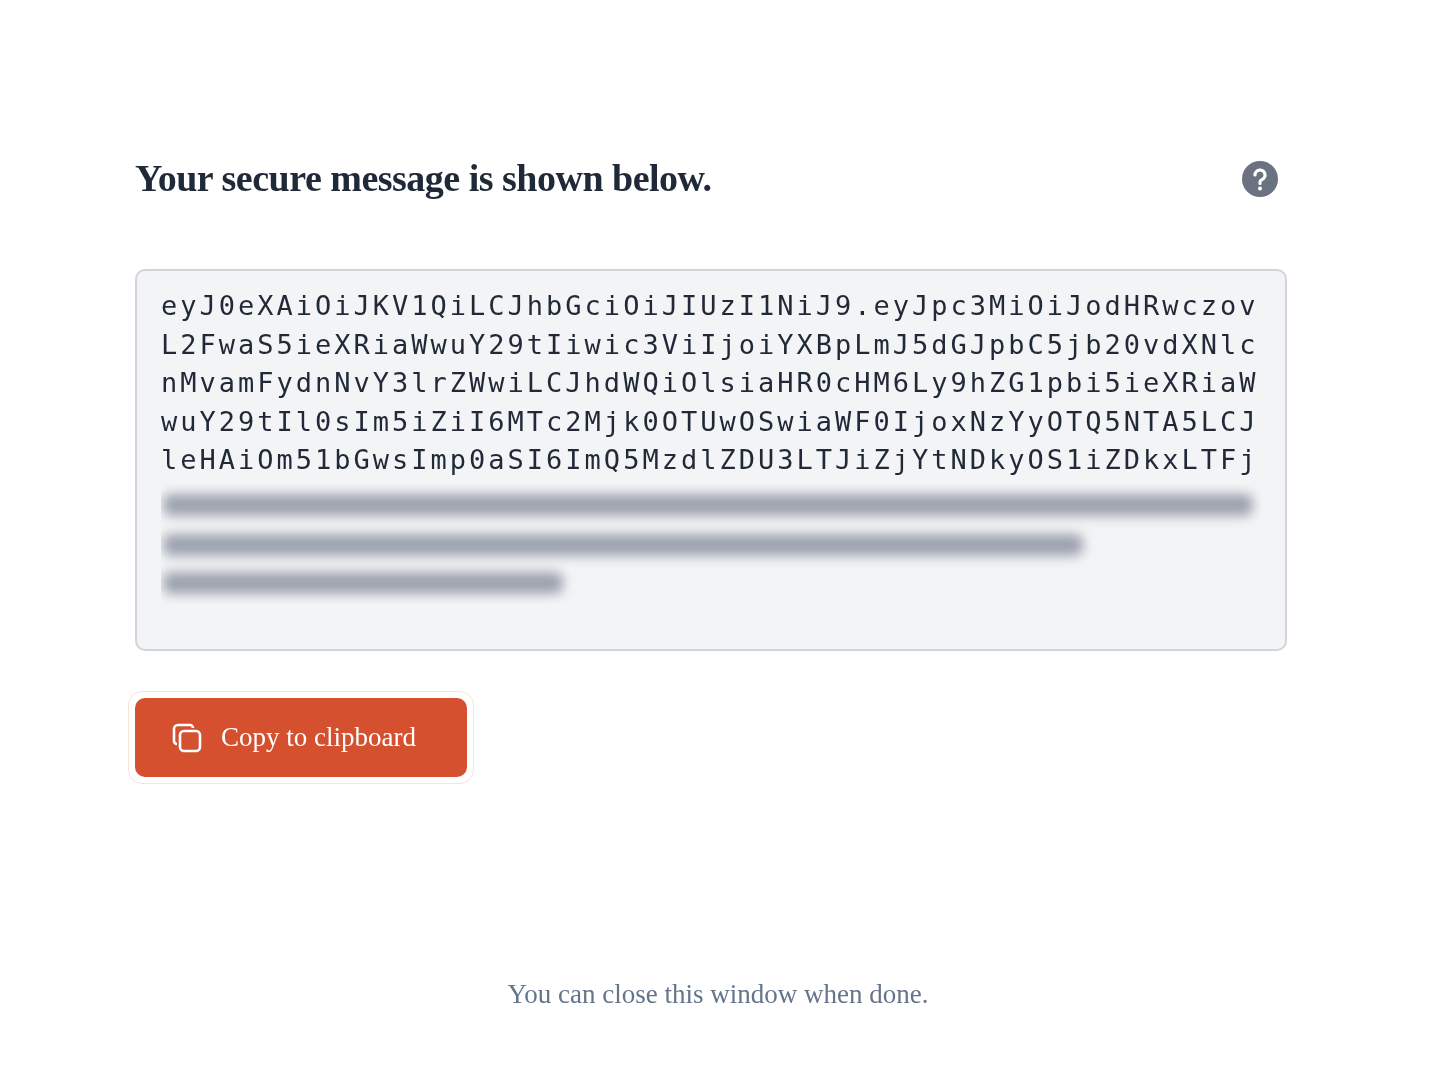 Image resolution: width=1436 pixels, height=1078 pixels. I want to click on message-line: nMvamFydnNvY3lrZWwiLCJhdWQiOlsiaHR0cHM6Ly9hZG1pbi5ieXRiaW, so click(710, 383).